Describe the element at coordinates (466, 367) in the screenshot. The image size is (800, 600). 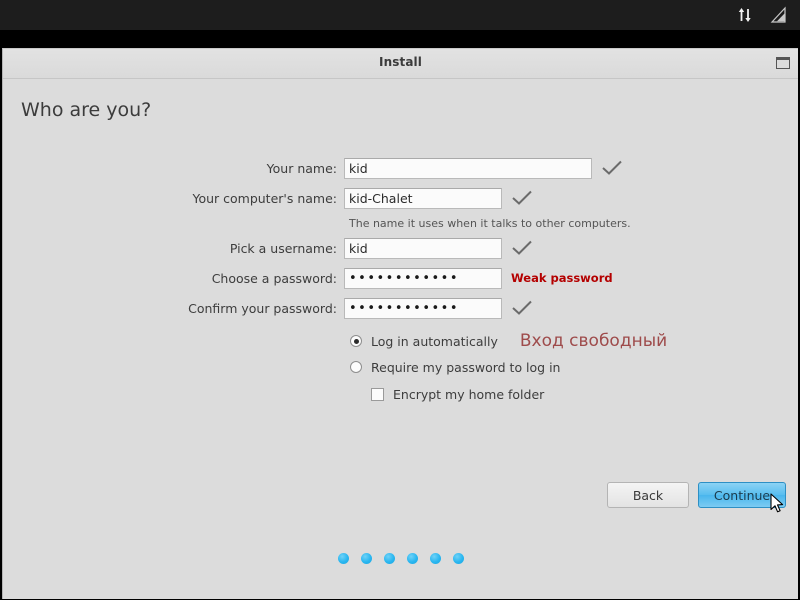
I see `label-require-password: Require my password to log in` at that location.